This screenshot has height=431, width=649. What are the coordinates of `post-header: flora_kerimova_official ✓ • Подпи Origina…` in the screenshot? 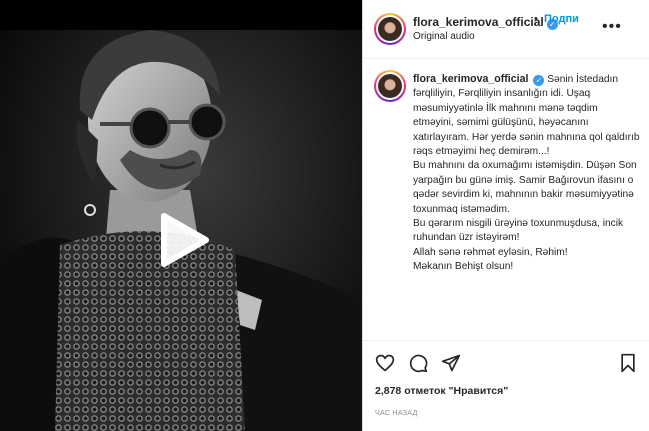 It's located at (506, 29).